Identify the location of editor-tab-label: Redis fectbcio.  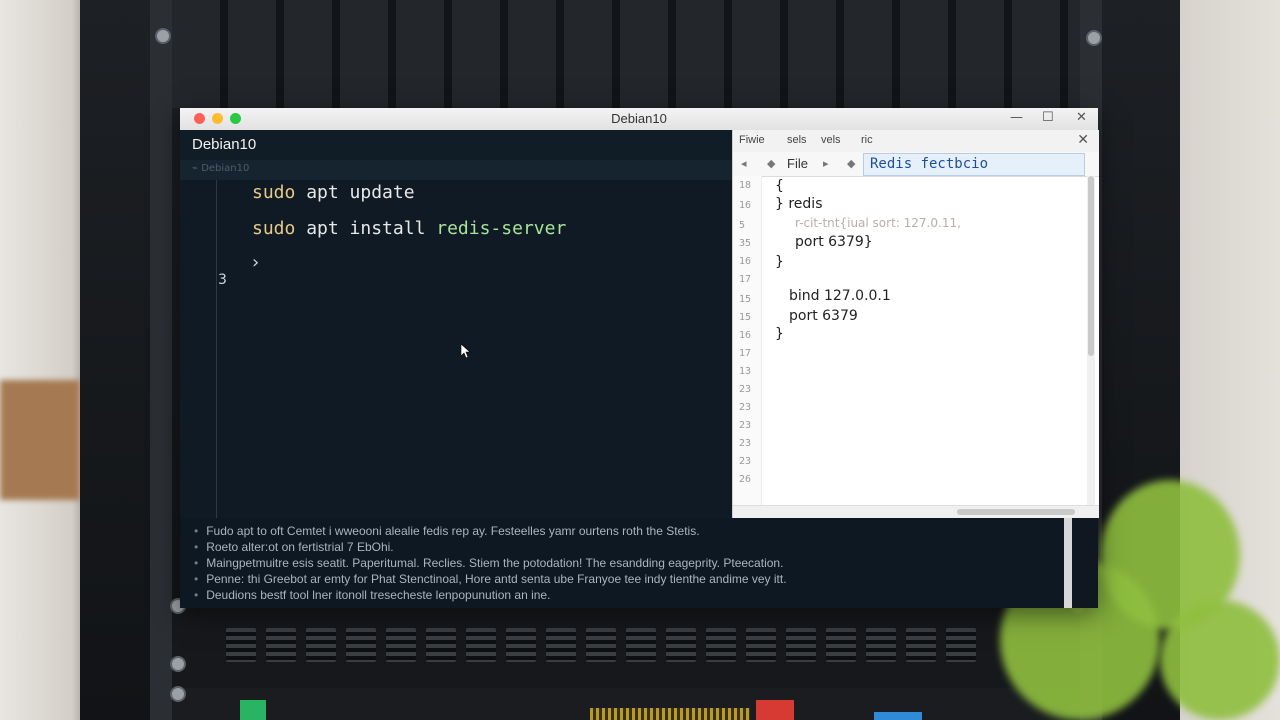
(929, 164).